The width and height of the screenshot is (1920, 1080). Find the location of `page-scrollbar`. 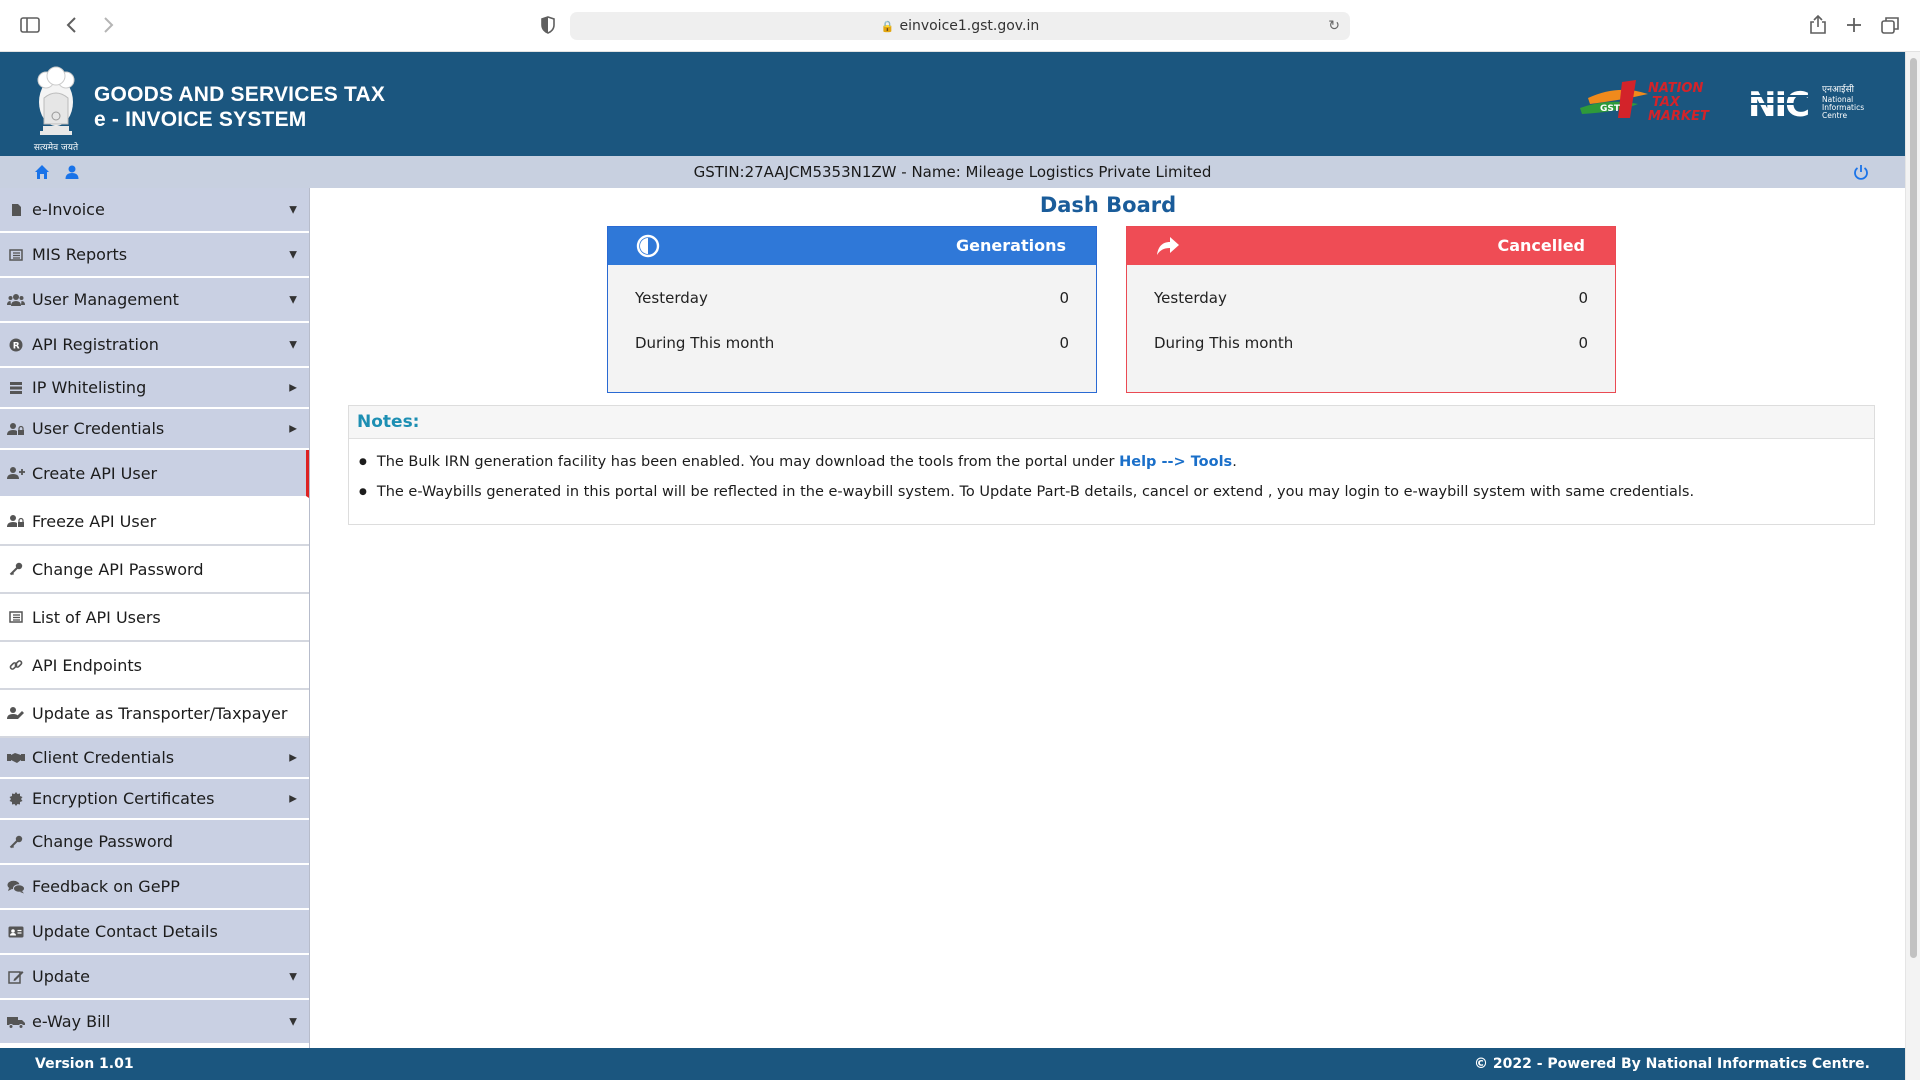

page-scrollbar is located at coordinates (1912, 566).